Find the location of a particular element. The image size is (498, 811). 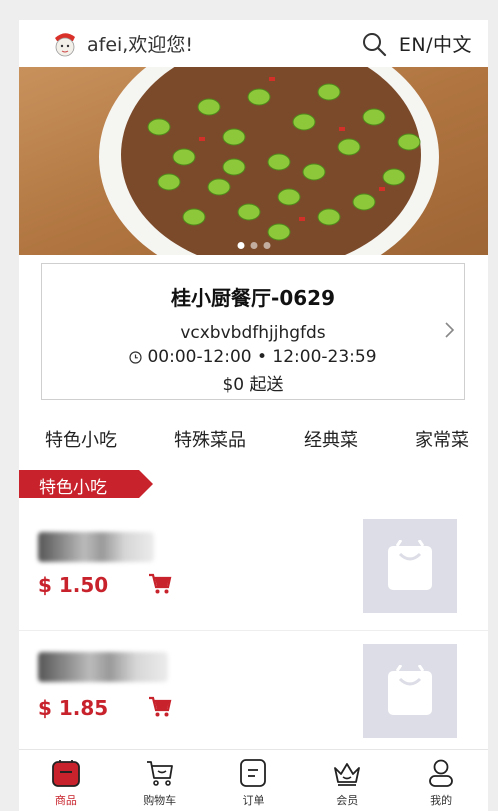

tab-orders: 订单 is located at coordinates (254, 780).